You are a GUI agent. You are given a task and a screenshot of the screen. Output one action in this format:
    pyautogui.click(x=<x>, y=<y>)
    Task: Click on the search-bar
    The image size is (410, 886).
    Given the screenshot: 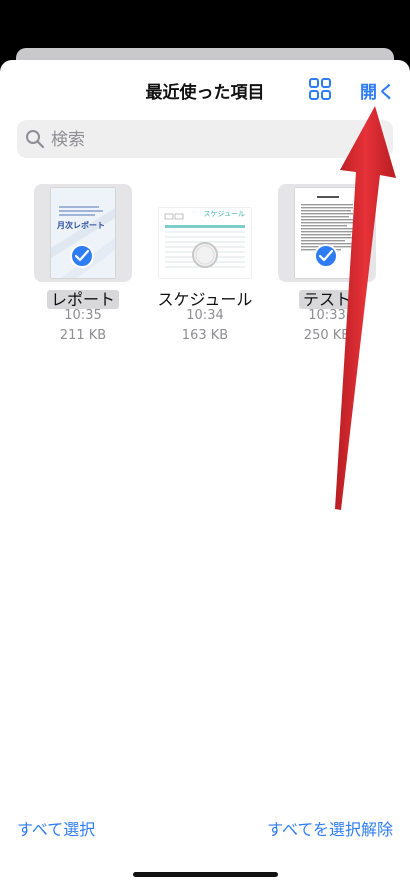 What is the action you would take?
    pyautogui.click(x=205, y=140)
    